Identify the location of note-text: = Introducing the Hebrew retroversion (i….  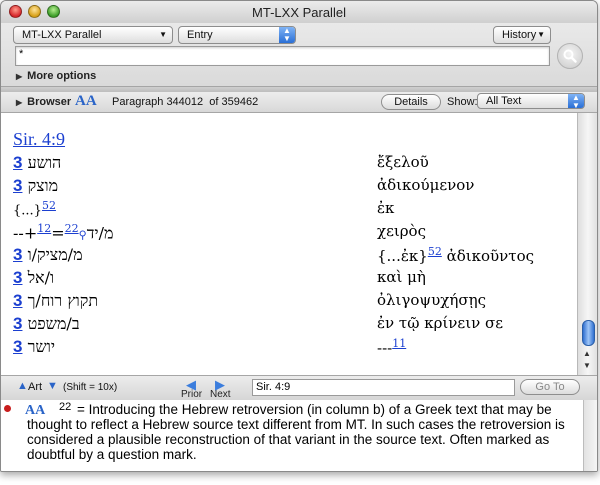
(303, 432).